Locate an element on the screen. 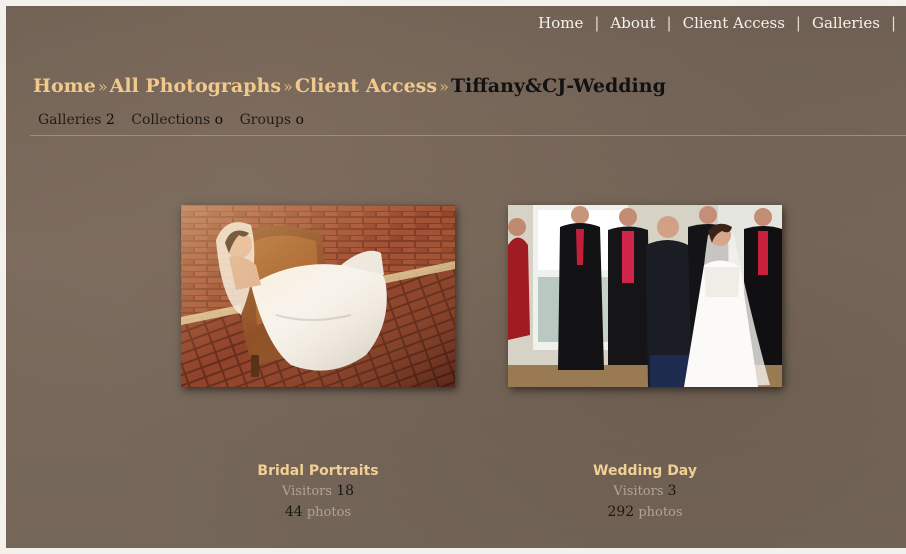 This screenshot has height=554, width=906. breadcrumb-client-access-link: Client Access is located at coordinates (366, 86).